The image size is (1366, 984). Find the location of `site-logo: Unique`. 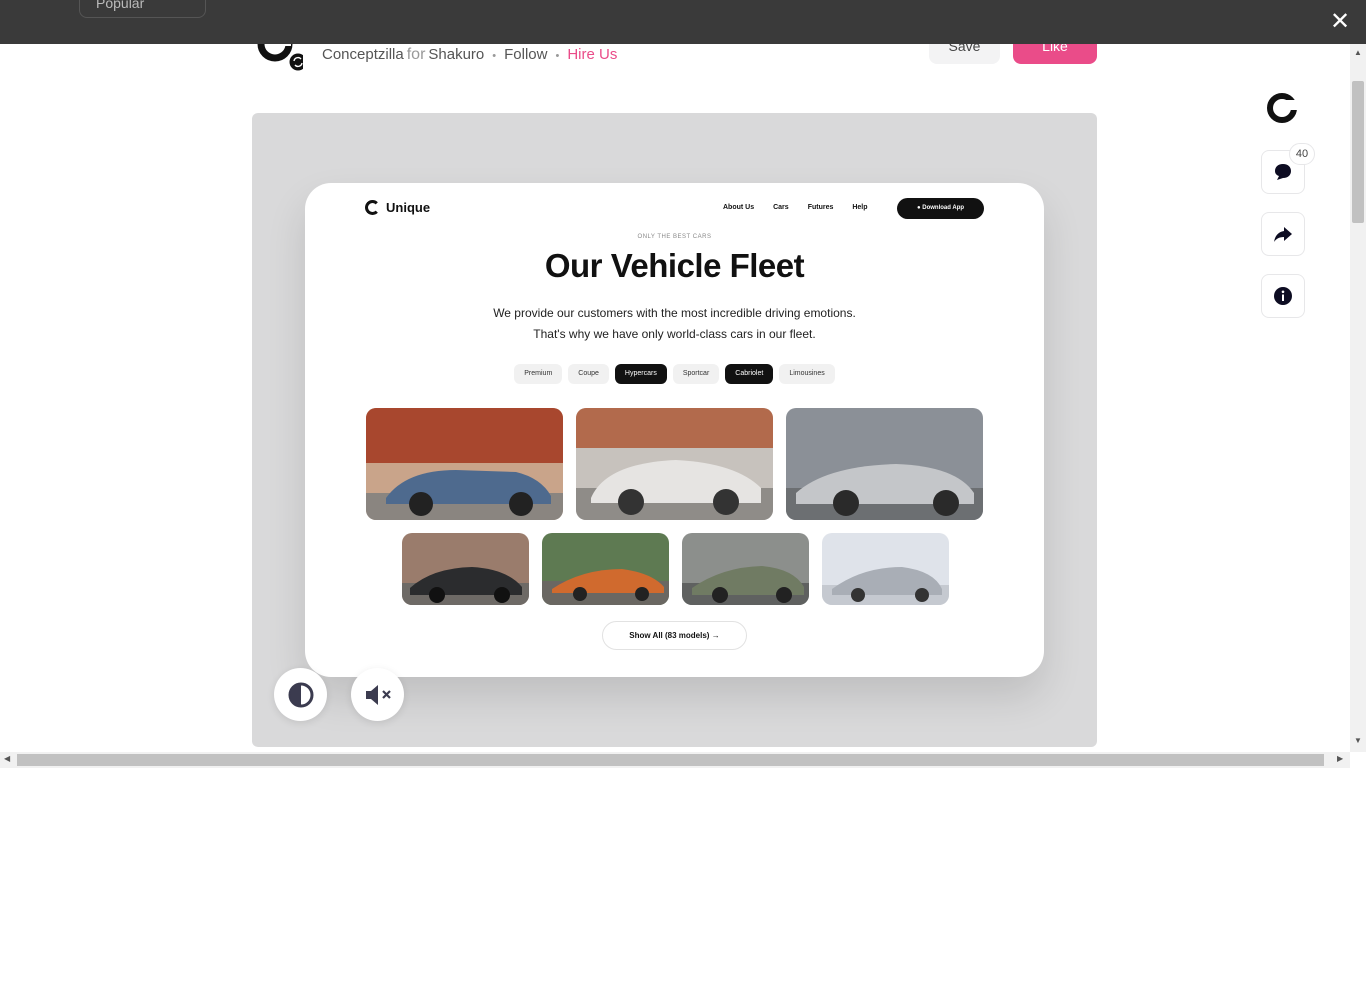

site-logo: Unique is located at coordinates (397, 207).